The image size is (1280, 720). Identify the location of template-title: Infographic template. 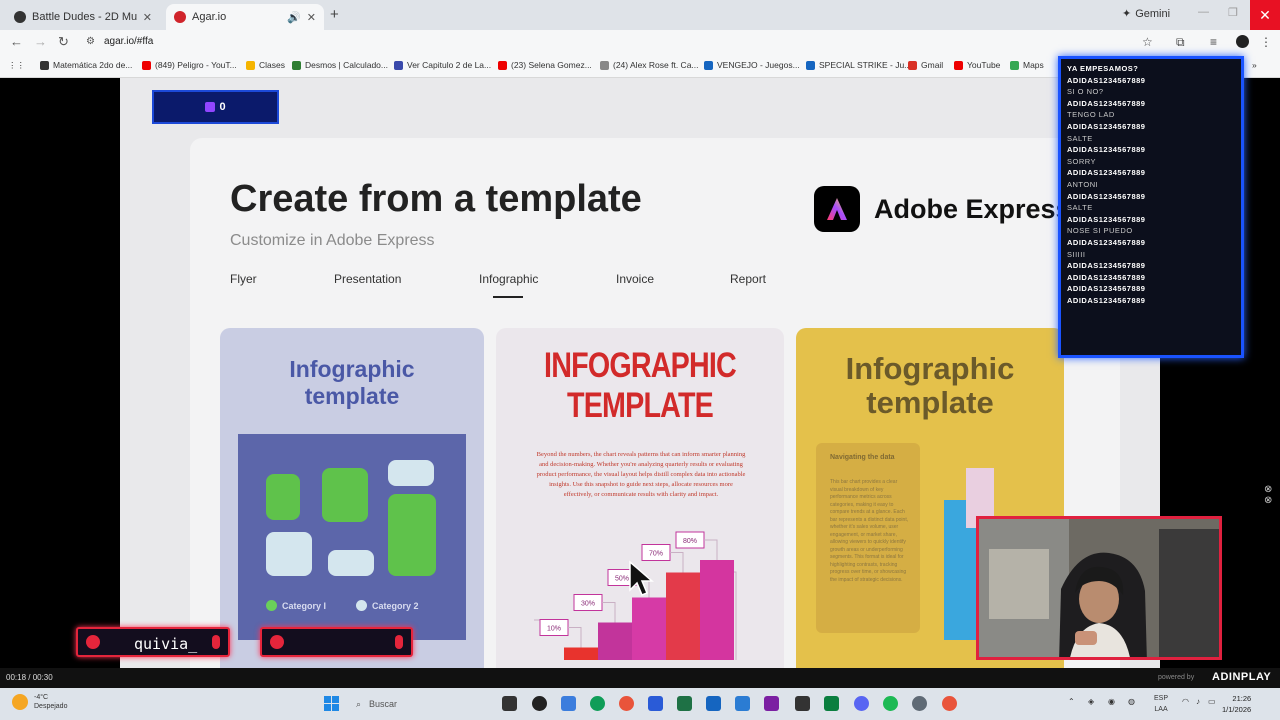
(352, 383).